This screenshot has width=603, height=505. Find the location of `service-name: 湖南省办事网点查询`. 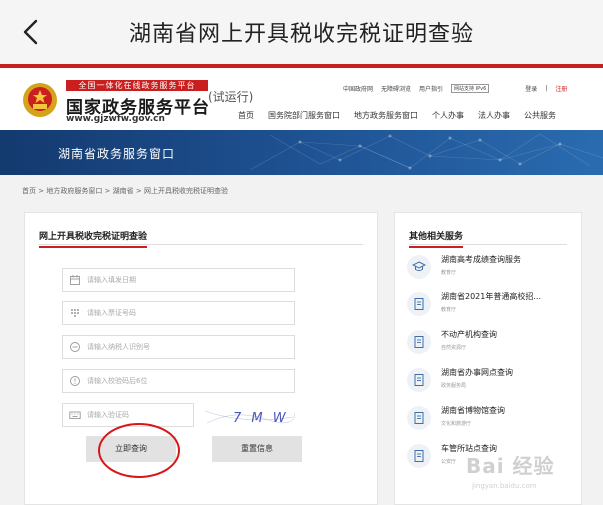

service-name: 湖南省办事网点查询 is located at coordinates (477, 372).